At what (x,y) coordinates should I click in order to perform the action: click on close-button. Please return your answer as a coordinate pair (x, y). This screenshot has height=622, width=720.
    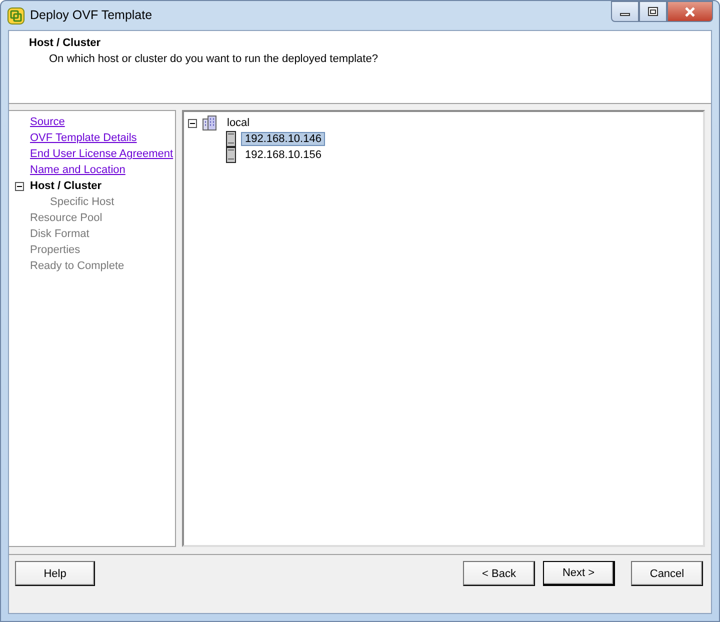
    Looking at the image, I should click on (690, 11).